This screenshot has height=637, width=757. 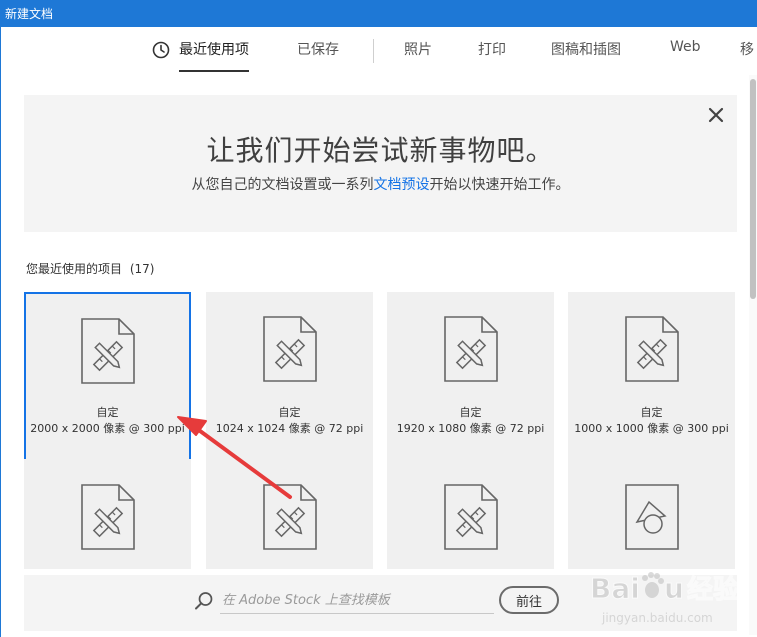 I want to click on window-titlebar: 新建文档, so click(x=378, y=13).